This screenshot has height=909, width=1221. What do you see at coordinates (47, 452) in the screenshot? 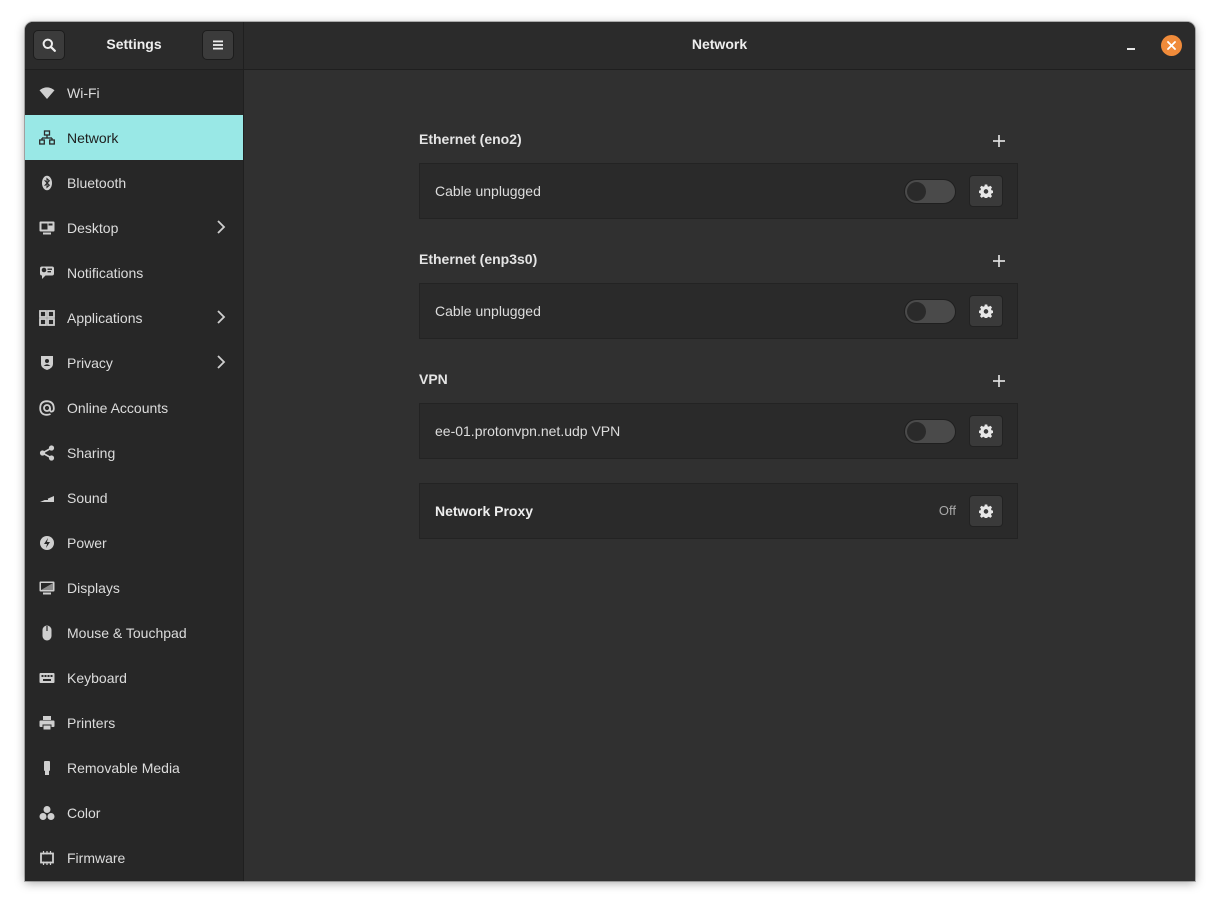
I see `sharing-icon` at bounding box center [47, 452].